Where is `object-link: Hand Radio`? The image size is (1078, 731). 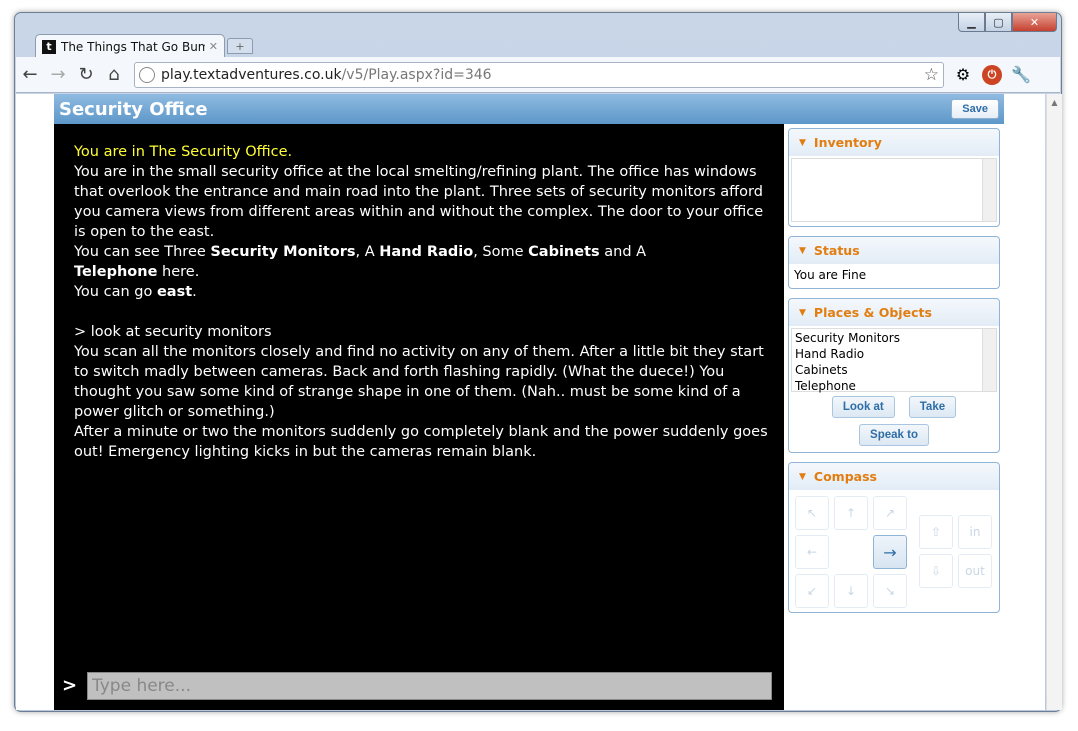 object-link: Hand Radio is located at coordinates (426, 252).